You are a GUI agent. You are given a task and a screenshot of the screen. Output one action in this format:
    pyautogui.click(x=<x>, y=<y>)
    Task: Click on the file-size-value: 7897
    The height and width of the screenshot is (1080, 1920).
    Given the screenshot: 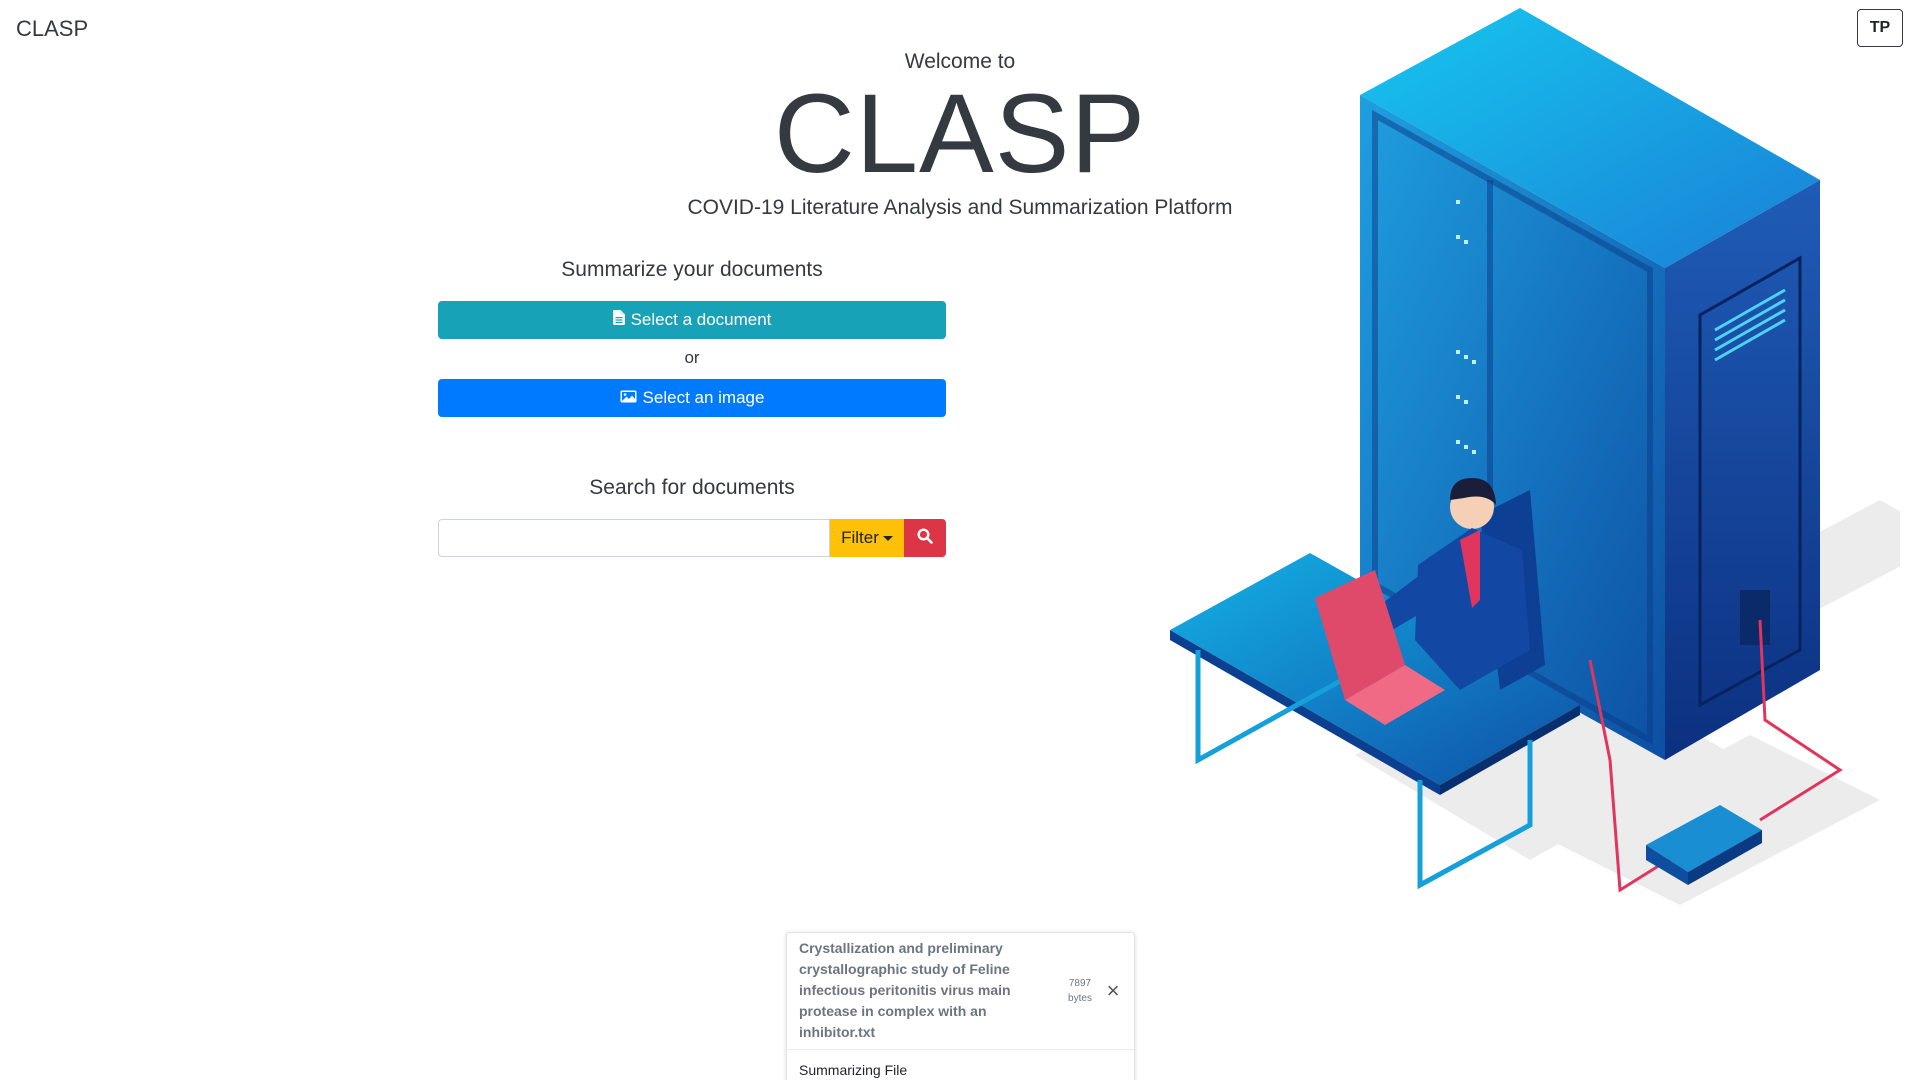 What is the action you would take?
    pyautogui.click(x=1080, y=983)
    